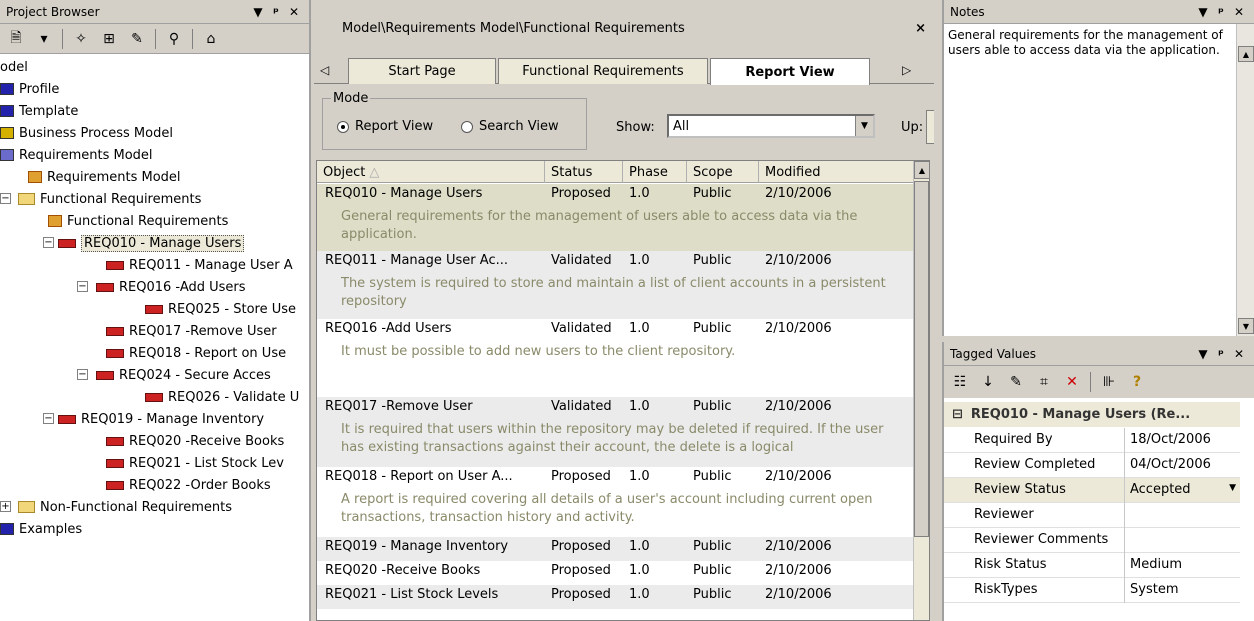 This screenshot has width=1254, height=621. What do you see at coordinates (957, 414) in the screenshot?
I see `collapse-icon: ⊟` at bounding box center [957, 414].